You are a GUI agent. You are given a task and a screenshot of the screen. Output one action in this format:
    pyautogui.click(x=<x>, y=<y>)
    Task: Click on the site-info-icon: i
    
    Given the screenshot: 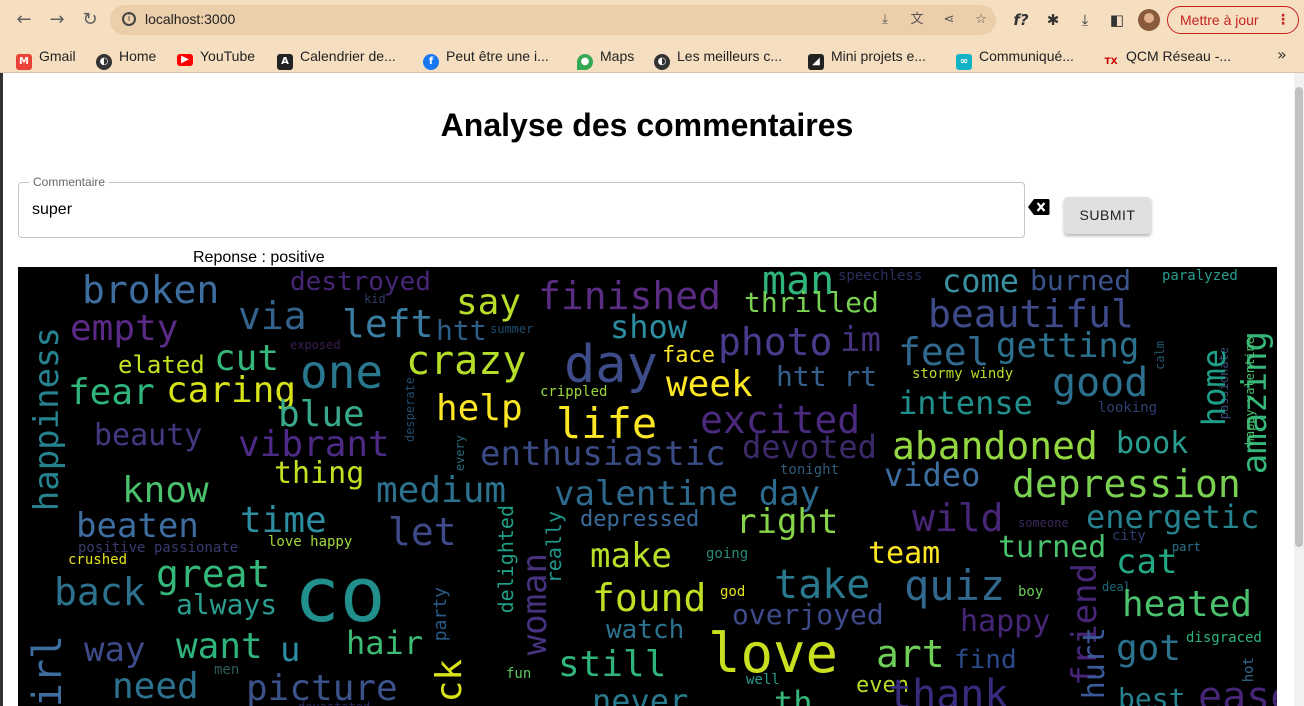 What is the action you would take?
    pyautogui.click(x=129, y=19)
    